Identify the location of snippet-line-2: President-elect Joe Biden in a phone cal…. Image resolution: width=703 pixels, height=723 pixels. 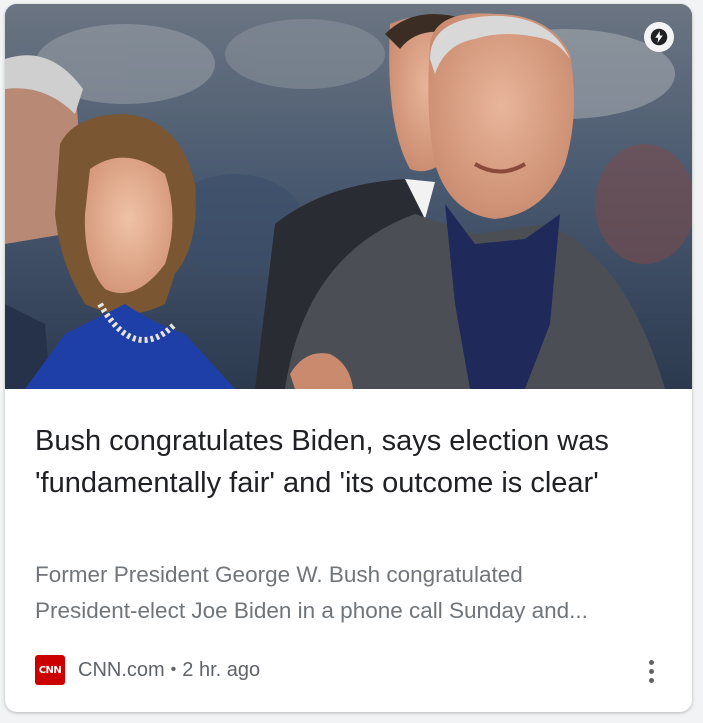
(311, 610).